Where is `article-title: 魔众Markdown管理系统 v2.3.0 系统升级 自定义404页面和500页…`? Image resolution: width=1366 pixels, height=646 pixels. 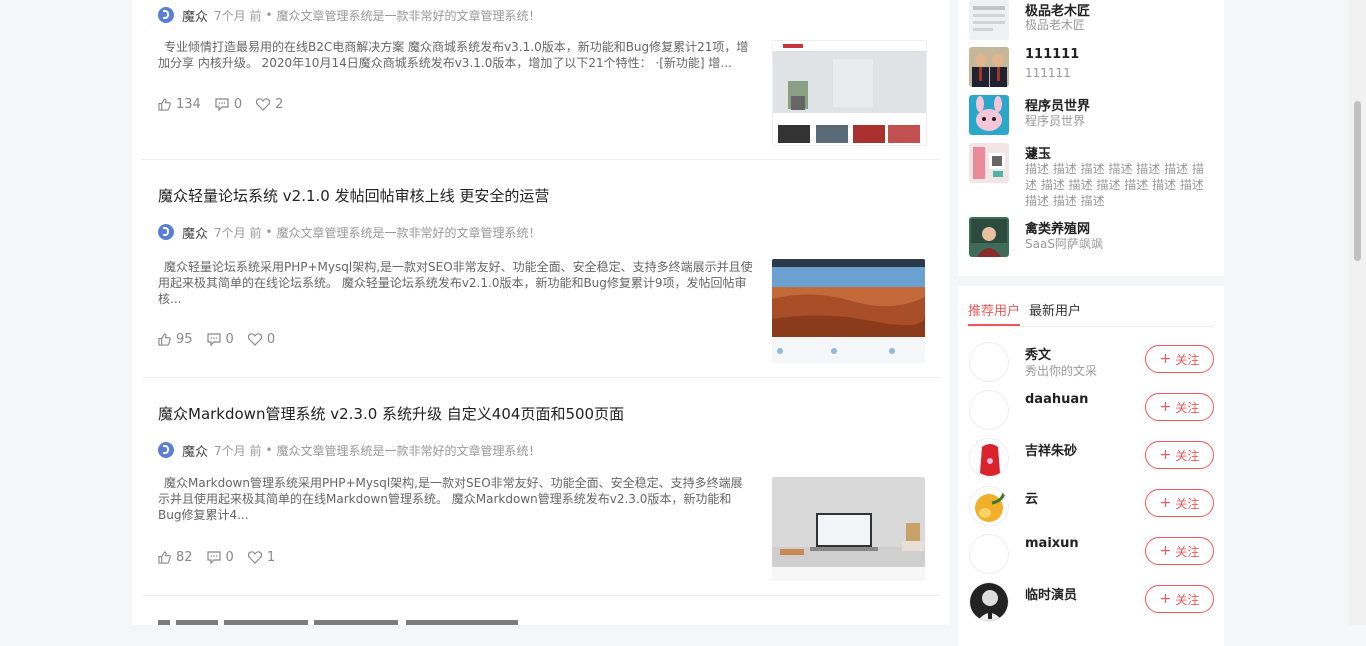
article-title: 魔众Markdown管理系统 v2.3.0 系统升级 自定义404页面和500页… is located at coordinates (391, 413).